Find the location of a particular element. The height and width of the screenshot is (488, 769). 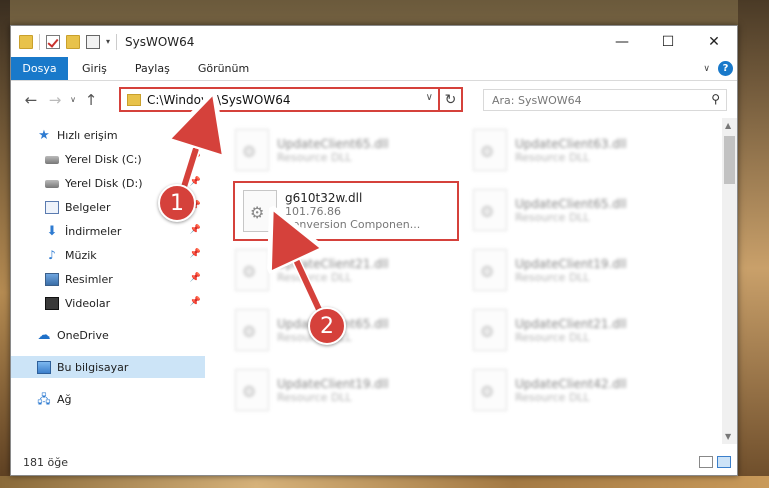

sidebar-item-this-pc: Bu bilgisayar is located at coordinates (108, 367).